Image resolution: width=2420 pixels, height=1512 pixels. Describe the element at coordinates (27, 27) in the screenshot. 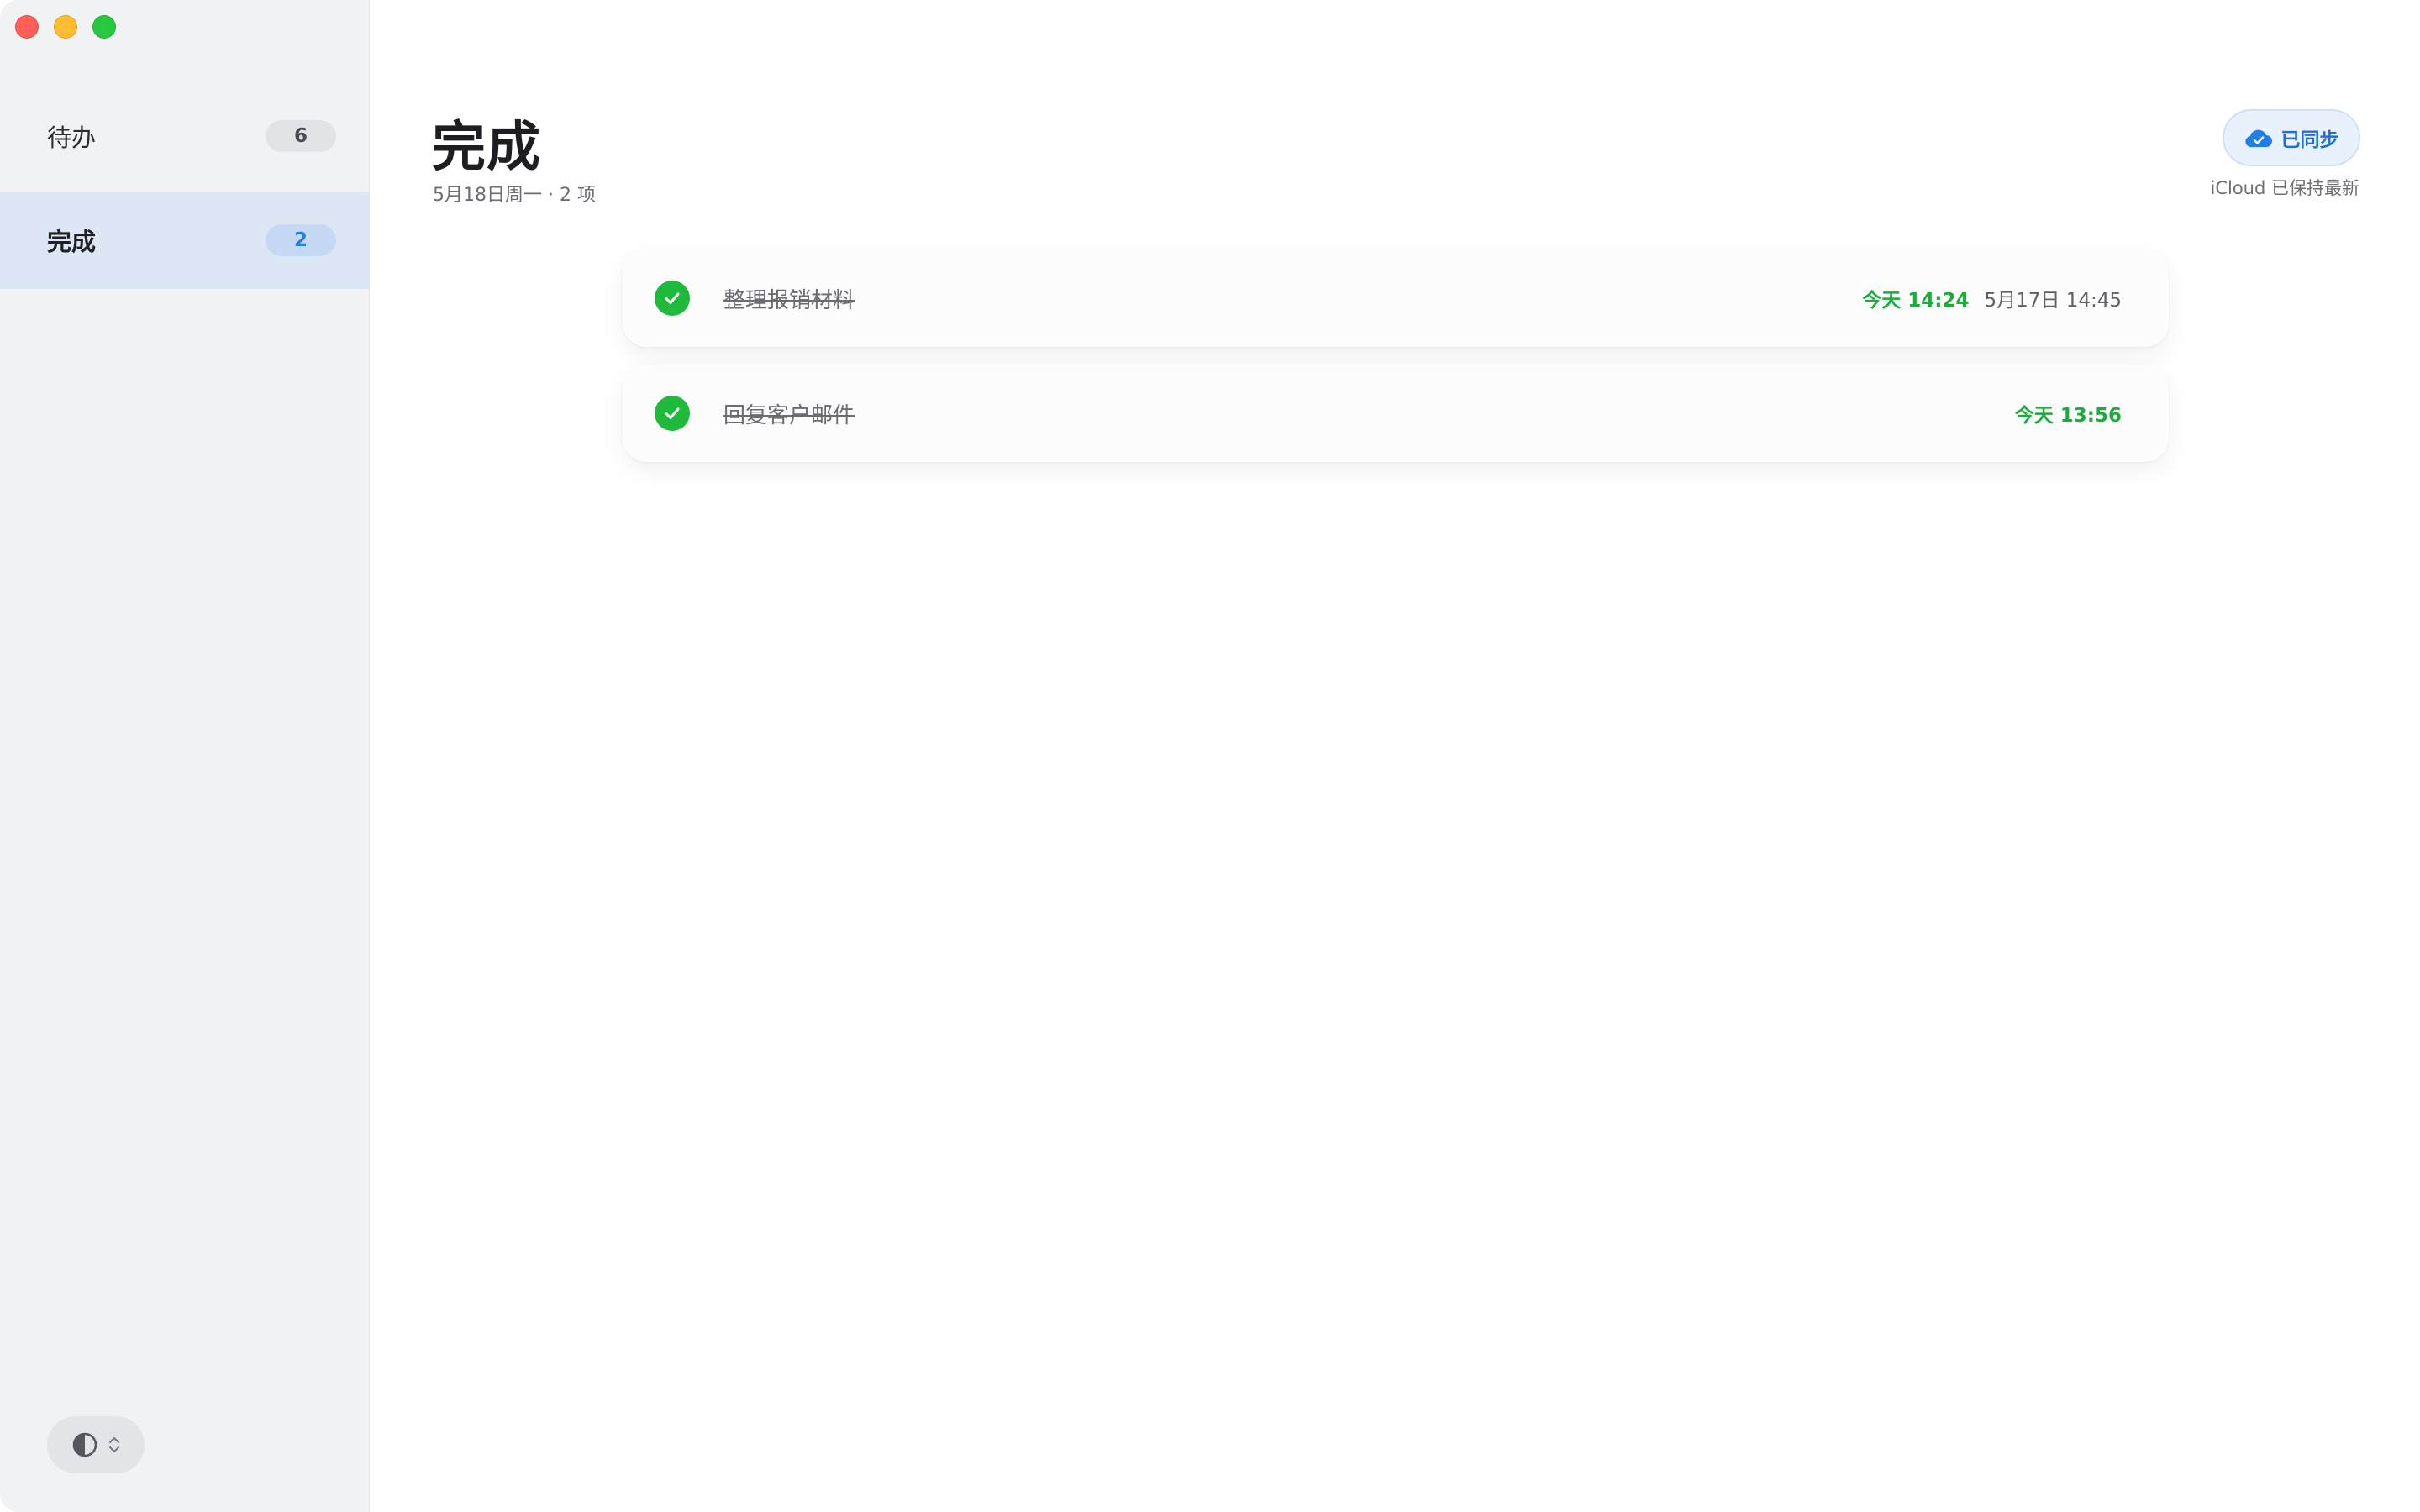

I see `traffic-close-icon` at that location.